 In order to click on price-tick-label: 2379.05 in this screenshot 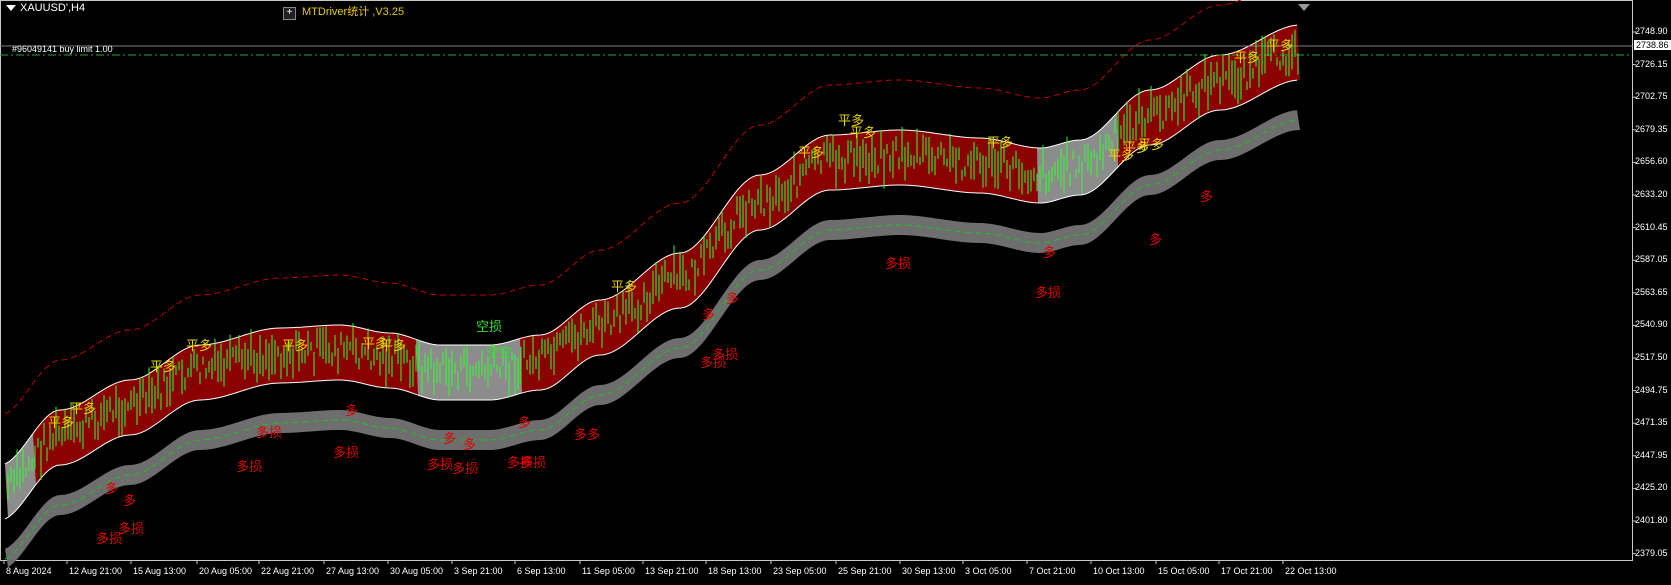, I will do `click(1651, 552)`.